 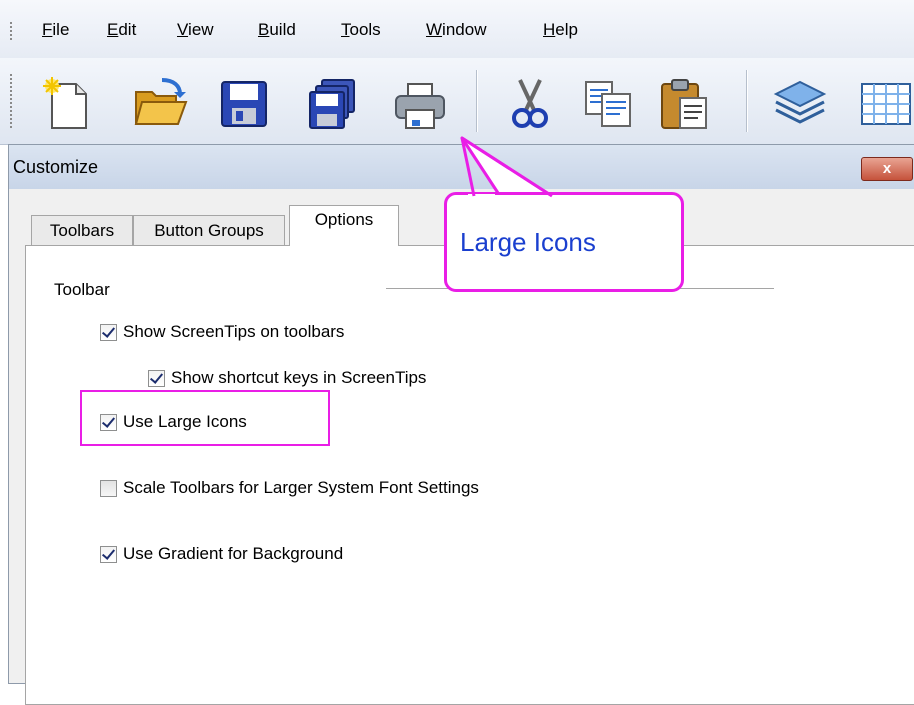 What do you see at coordinates (68, 104) in the screenshot?
I see `new-file-icon` at bounding box center [68, 104].